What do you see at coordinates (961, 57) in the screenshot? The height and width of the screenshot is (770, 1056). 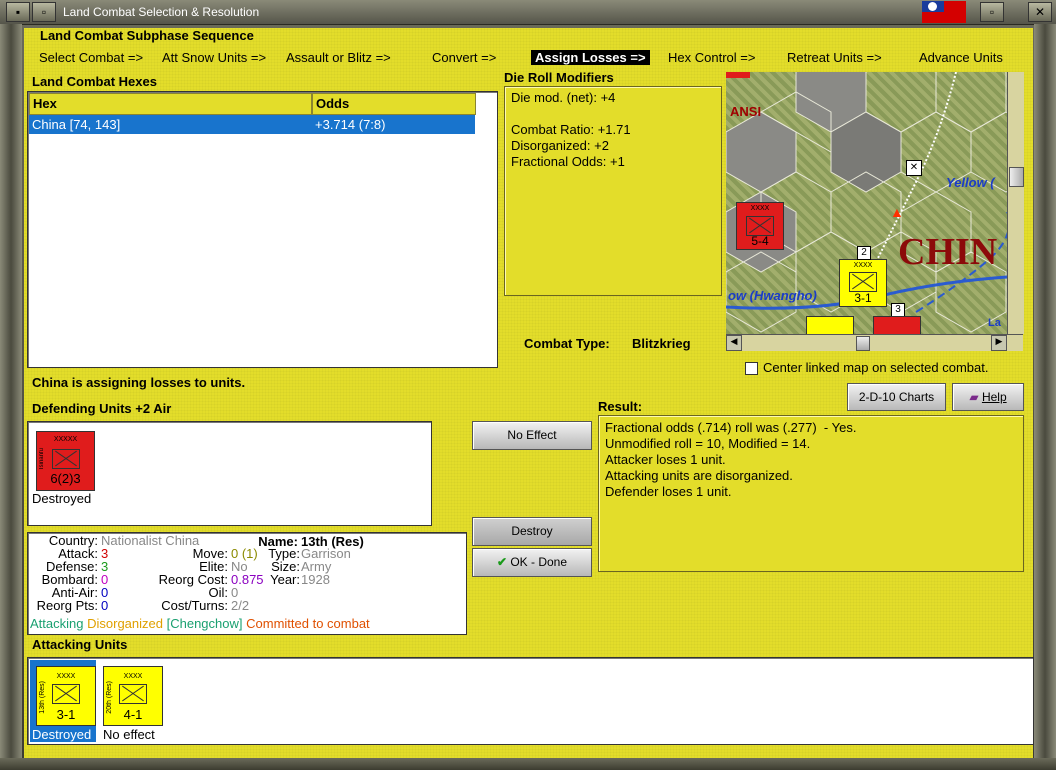 I see `step-advance-units: Advance Units` at bounding box center [961, 57].